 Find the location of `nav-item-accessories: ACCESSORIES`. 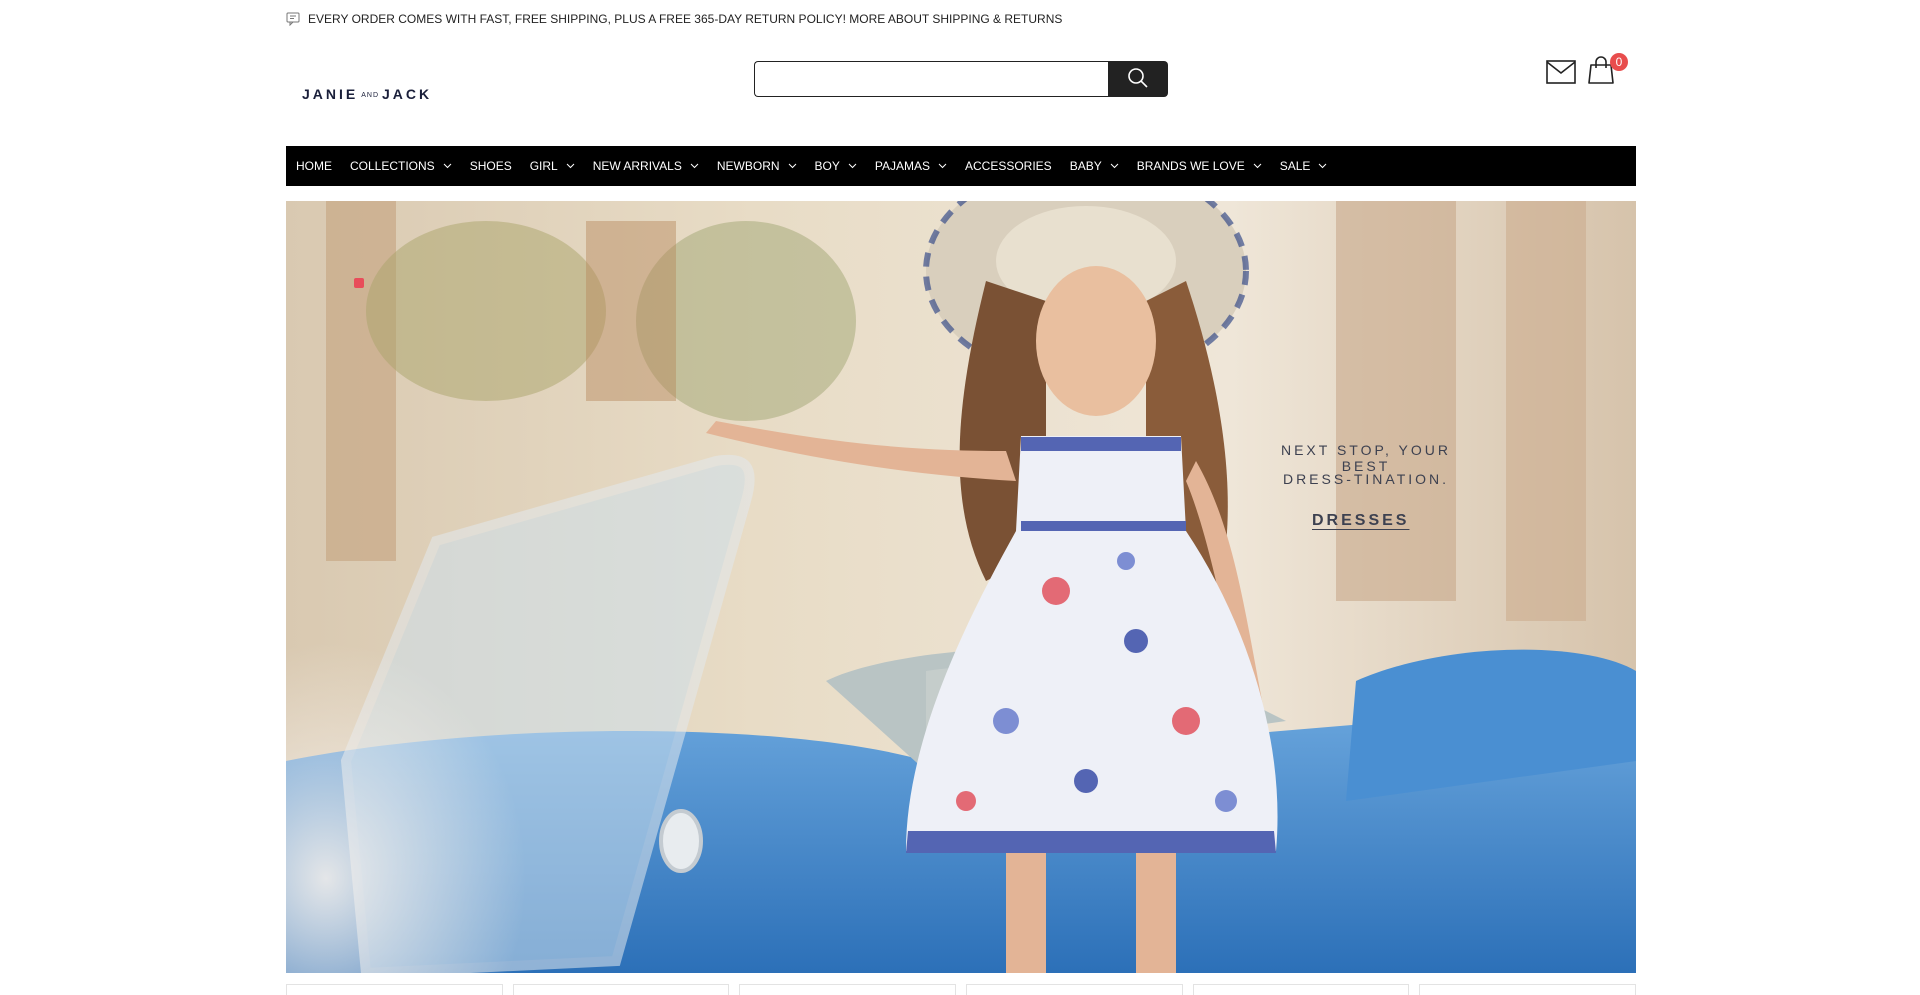

nav-item-accessories: ACCESSORIES is located at coordinates (1008, 166).